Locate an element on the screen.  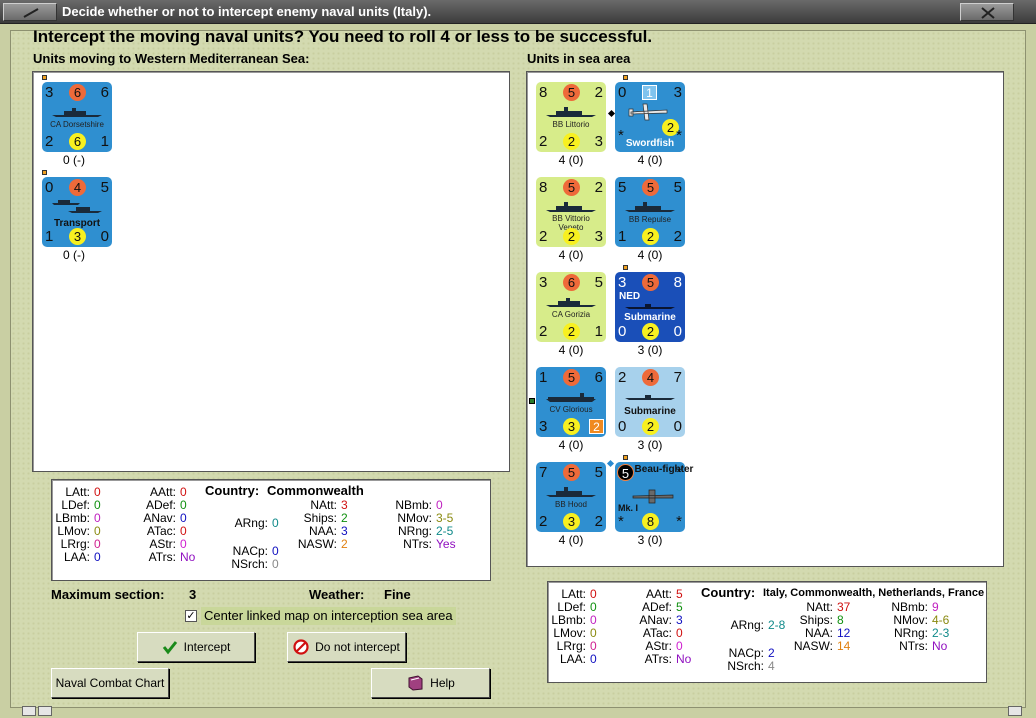
close-button is located at coordinates (987, 12).